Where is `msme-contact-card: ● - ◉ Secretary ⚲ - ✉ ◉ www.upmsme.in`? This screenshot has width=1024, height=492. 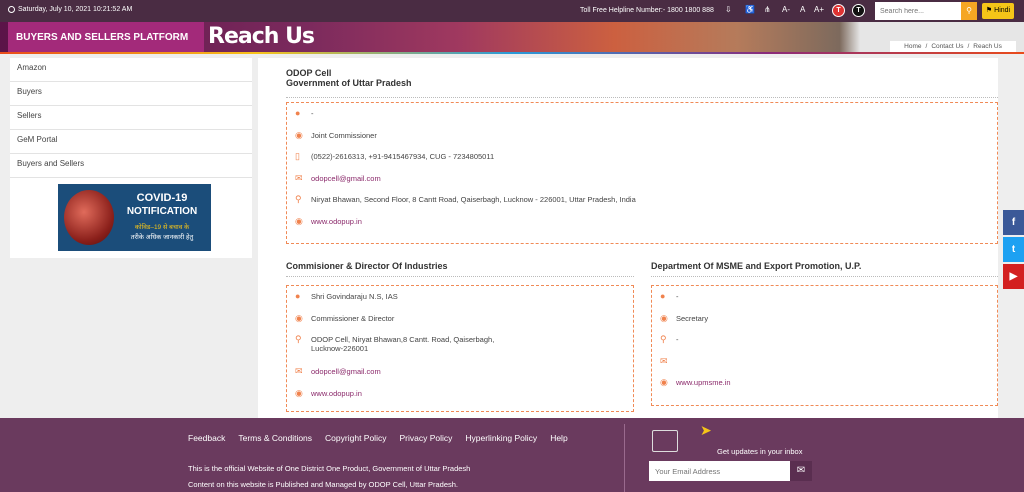 msme-contact-card: ● - ◉ Secretary ⚲ - ✉ ◉ www.upmsme.in is located at coordinates (824, 345).